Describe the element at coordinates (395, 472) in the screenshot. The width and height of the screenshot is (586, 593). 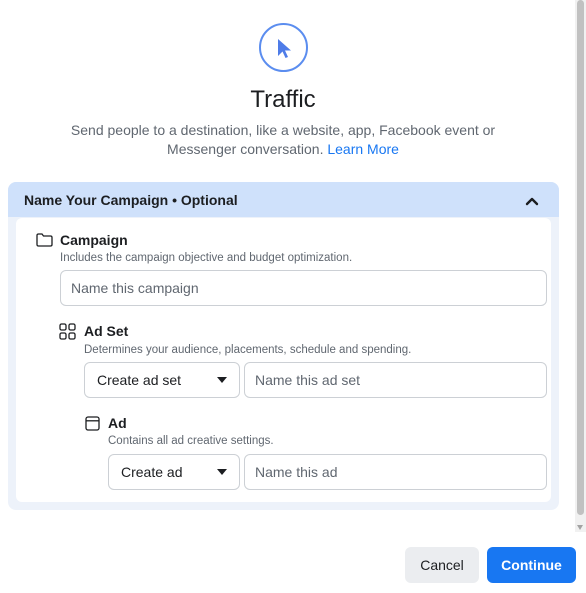
I see `ad-name-input` at that location.